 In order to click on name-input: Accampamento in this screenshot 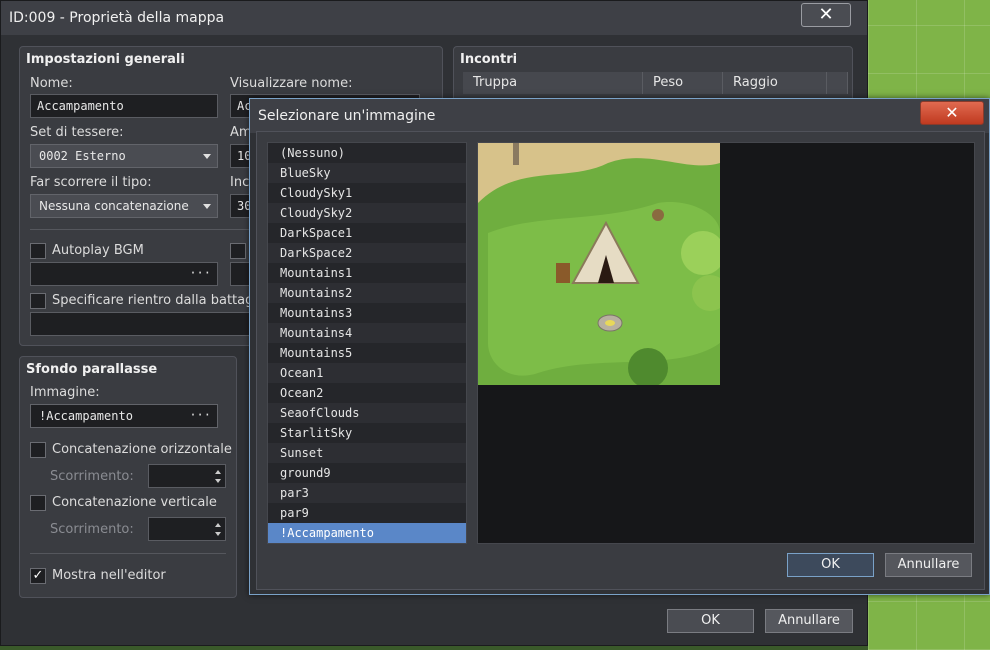, I will do `click(124, 106)`.